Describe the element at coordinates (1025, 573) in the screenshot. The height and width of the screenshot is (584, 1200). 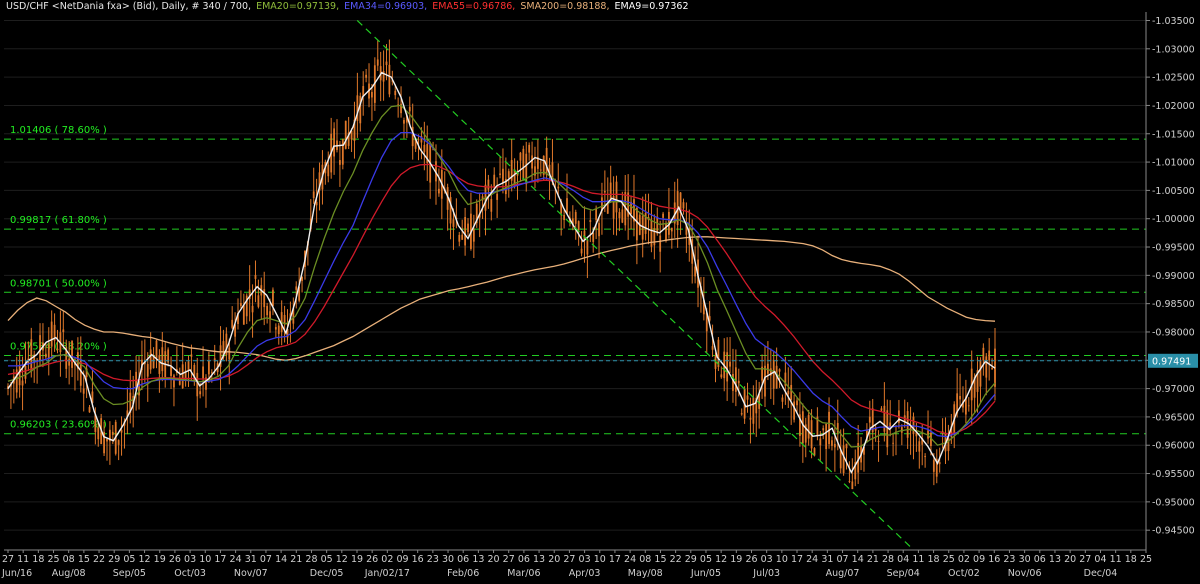
I see `x-month-label: Nov/06` at that location.